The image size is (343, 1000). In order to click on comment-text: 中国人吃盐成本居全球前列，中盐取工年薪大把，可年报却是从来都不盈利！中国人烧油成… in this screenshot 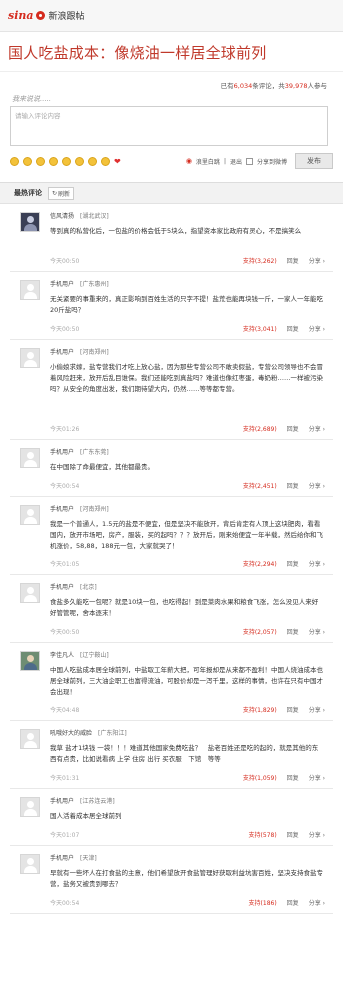, I will do `click(186, 681)`.